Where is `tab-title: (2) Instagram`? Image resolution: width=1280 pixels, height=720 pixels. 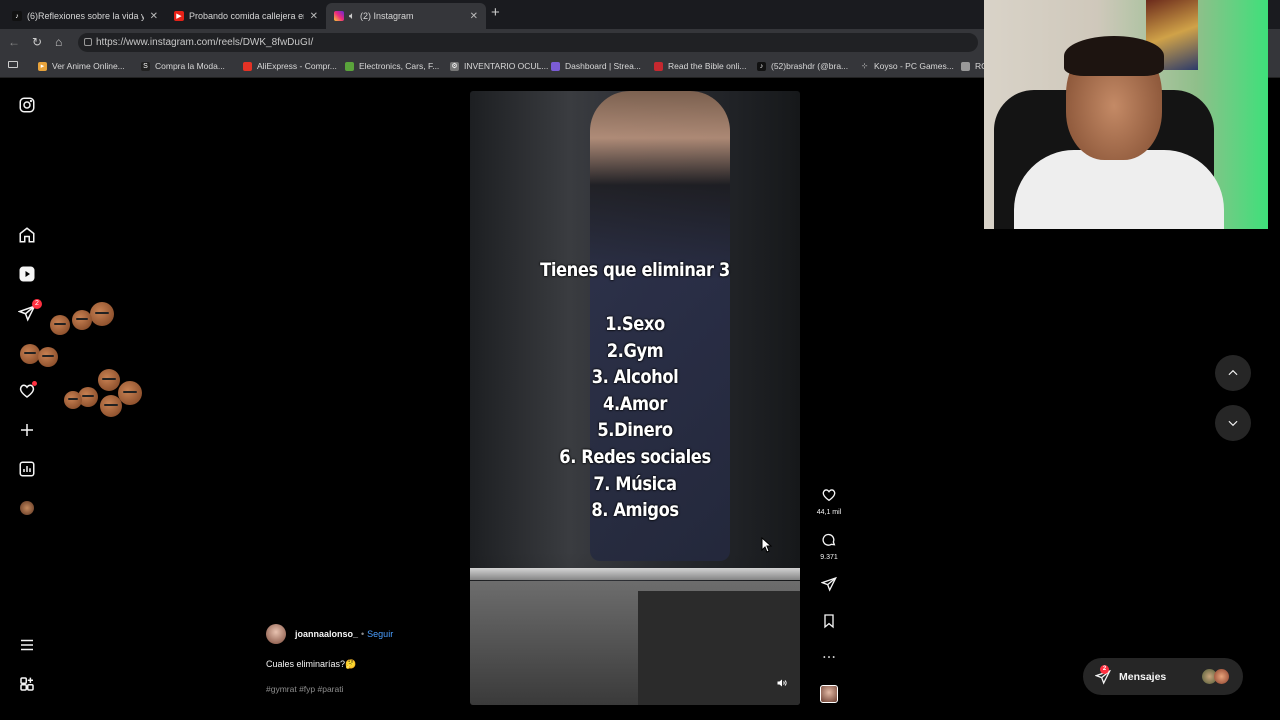 tab-title: (2) Instagram is located at coordinates (387, 16).